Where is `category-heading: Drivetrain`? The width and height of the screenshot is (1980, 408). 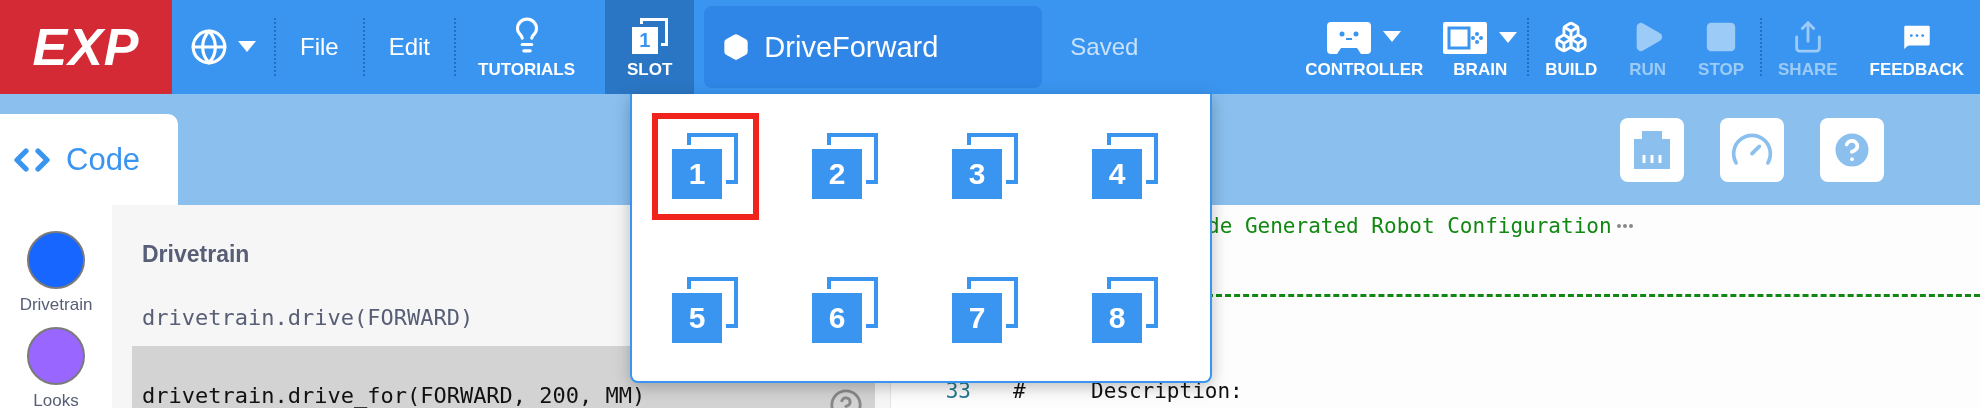
category-heading: Drivetrain is located at coordinates (196, 254).